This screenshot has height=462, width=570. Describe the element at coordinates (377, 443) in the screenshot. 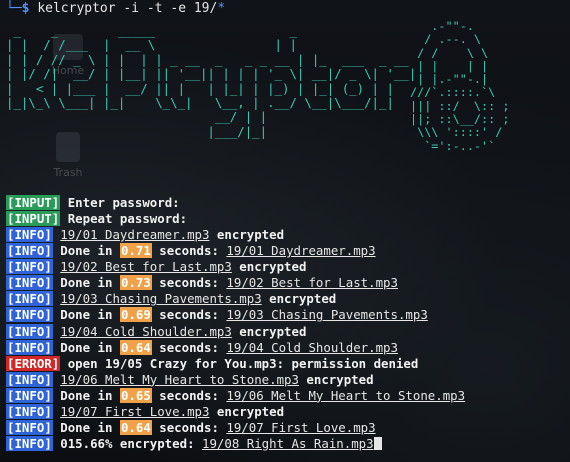

I see `terminal-cursor` at that location.